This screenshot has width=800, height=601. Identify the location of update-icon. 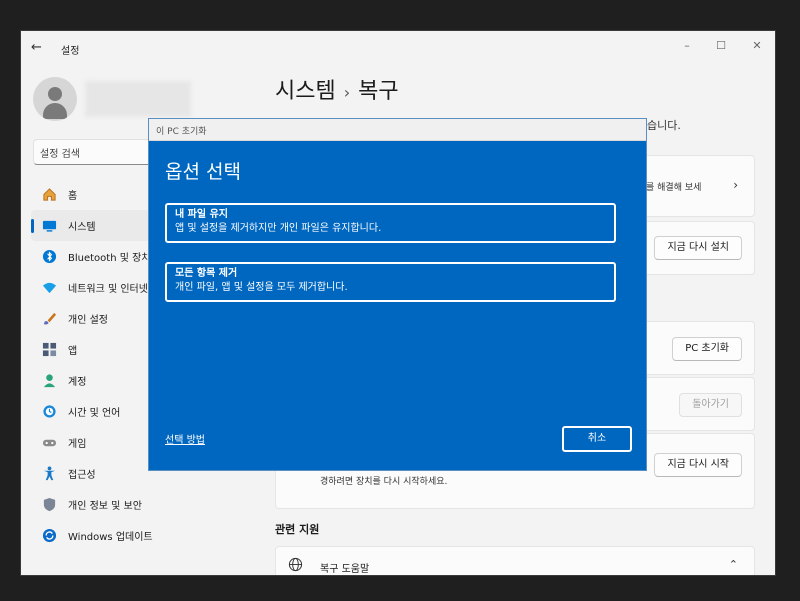
(49, 536).